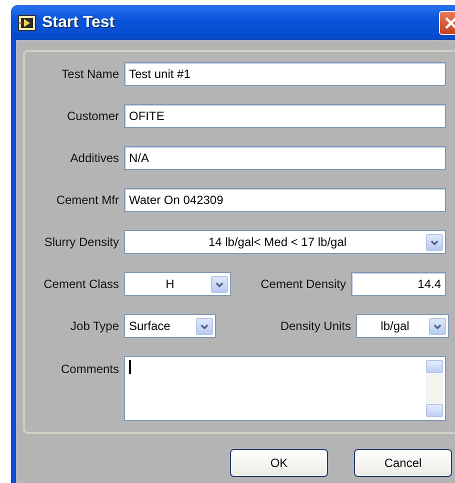  Describe the element at coordinates (402, 326) in the screenshot. I see `dropdown: lb/gal` at that location.